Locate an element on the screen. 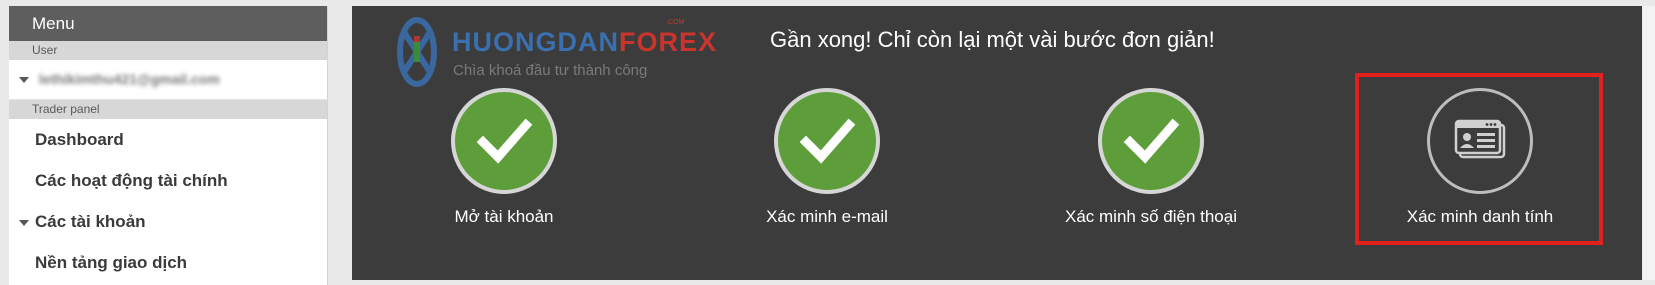 The height and width of the screenshot is (285, 1655). sidebar-item-label: Các tài khoản is located at coordinates (90, 221).